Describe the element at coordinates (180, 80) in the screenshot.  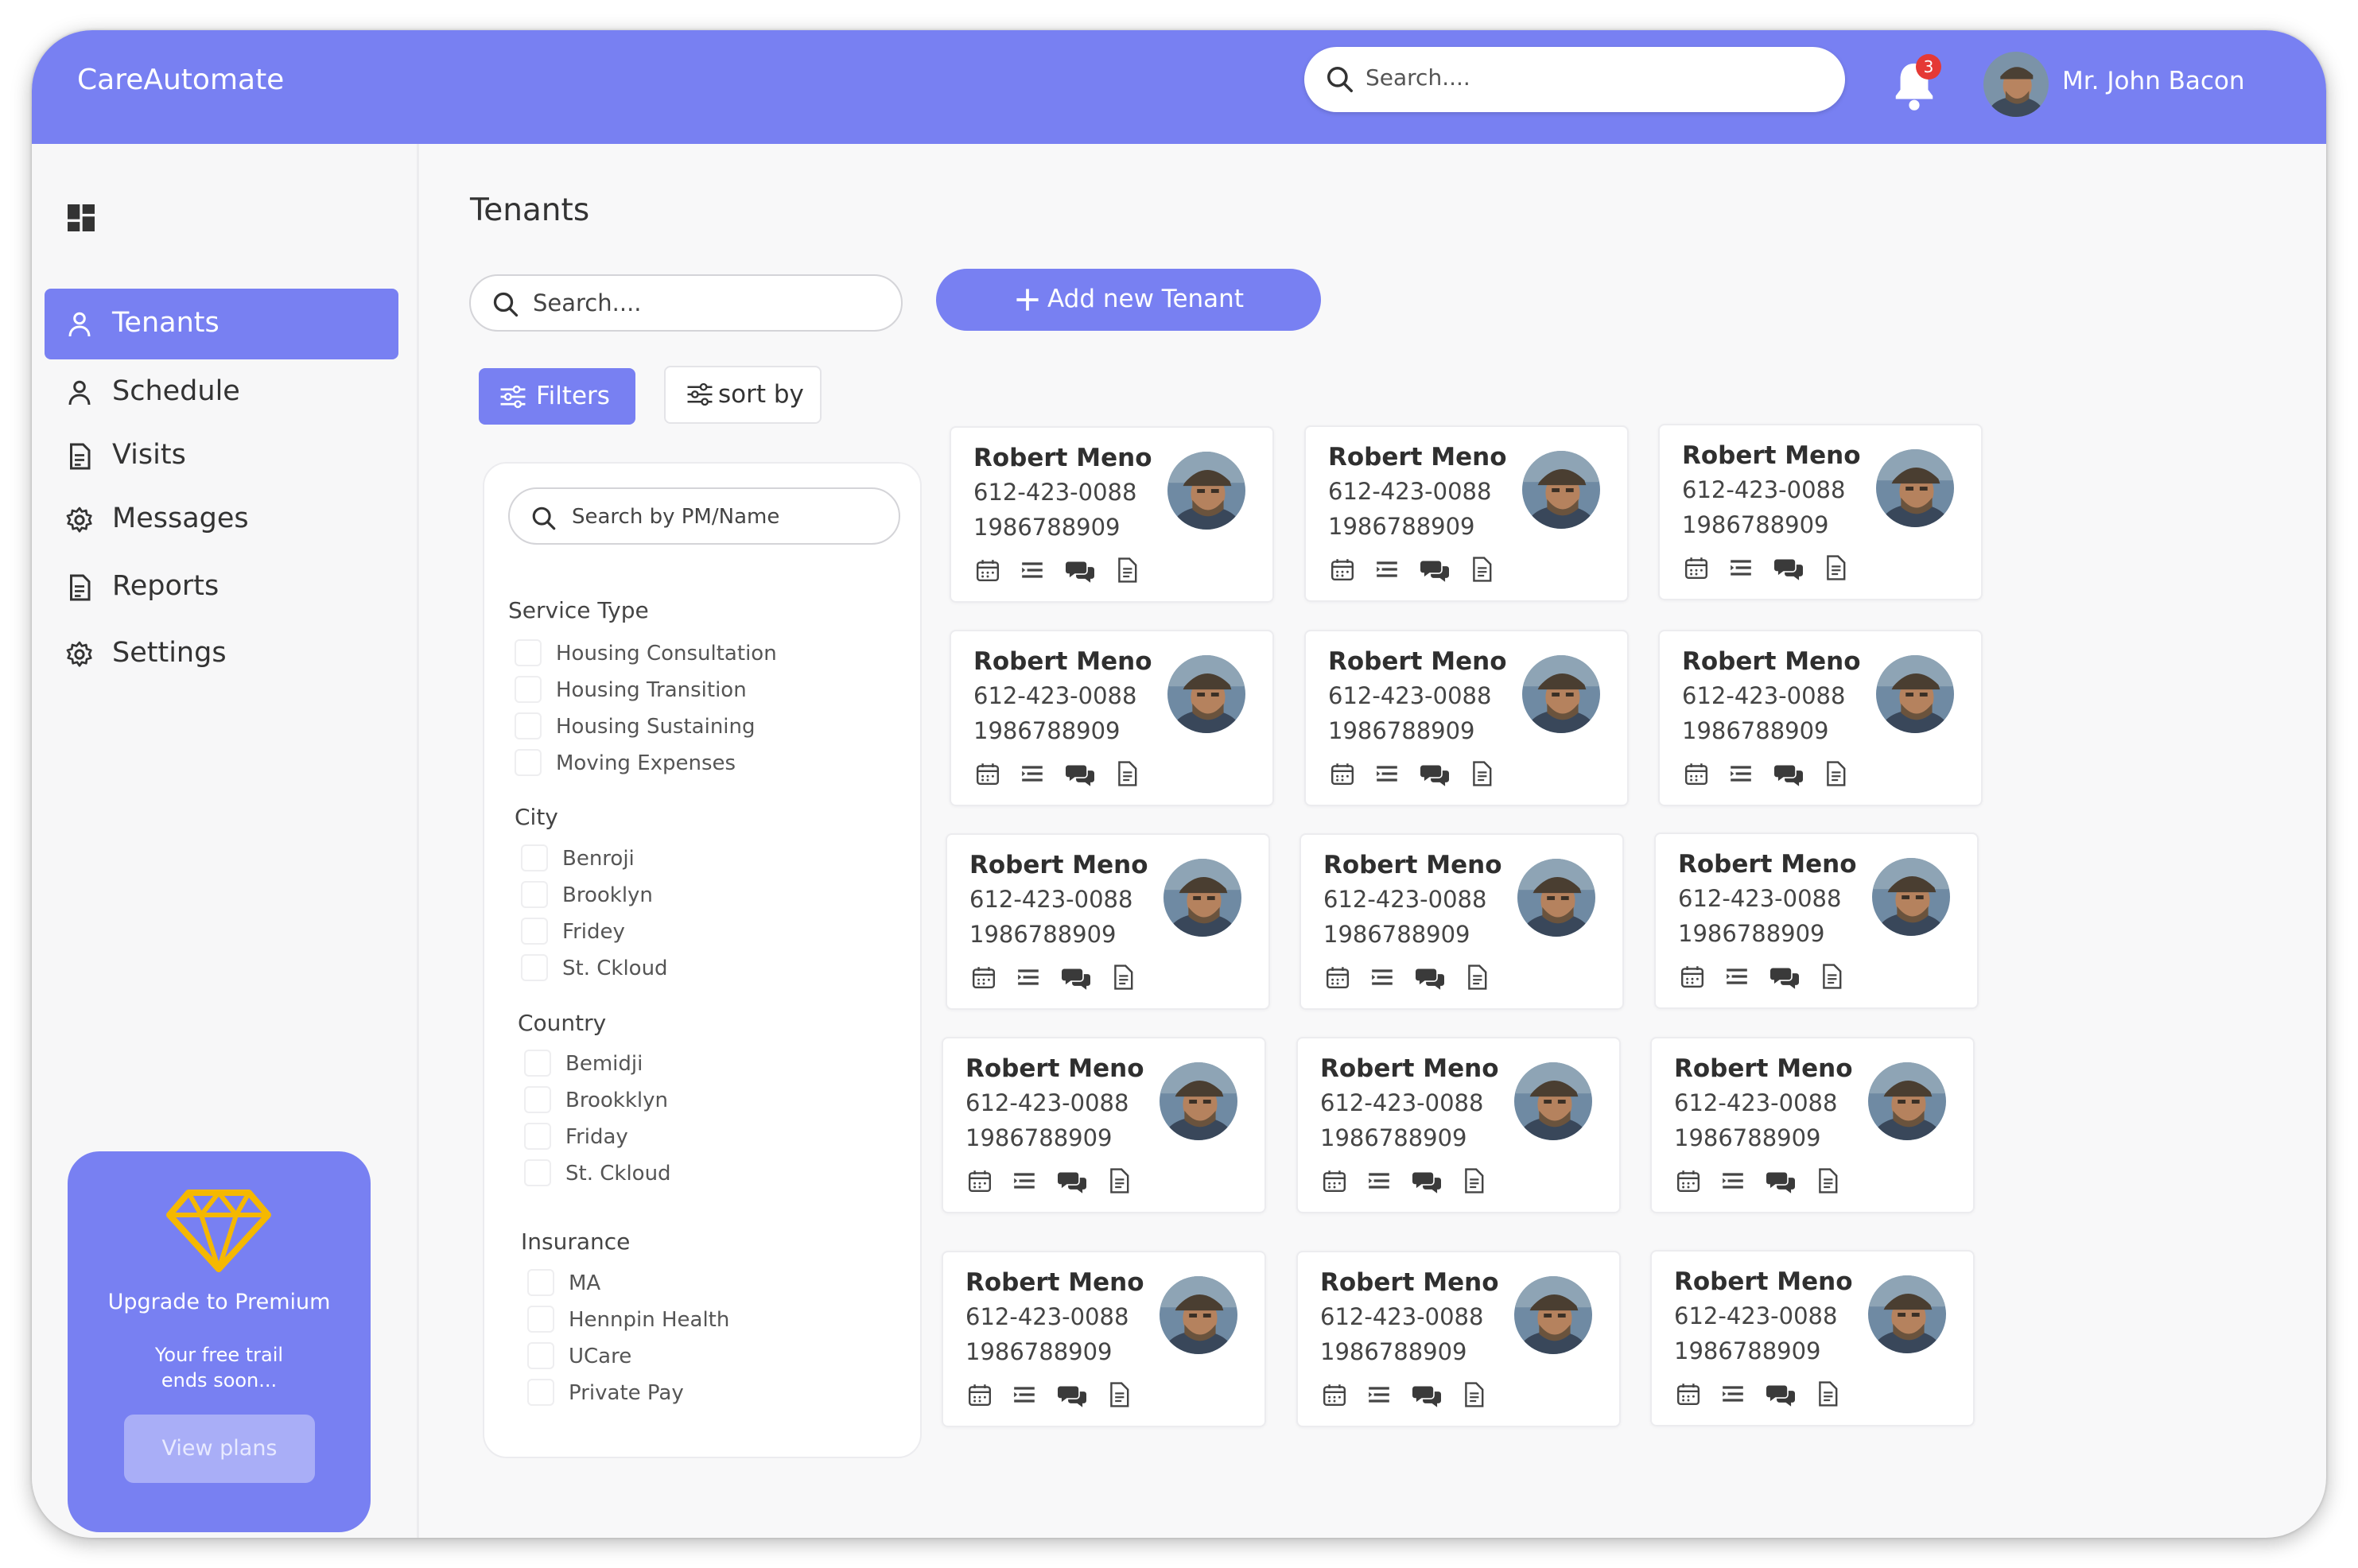
I see `brand-logo: CareAutomate` at that location.